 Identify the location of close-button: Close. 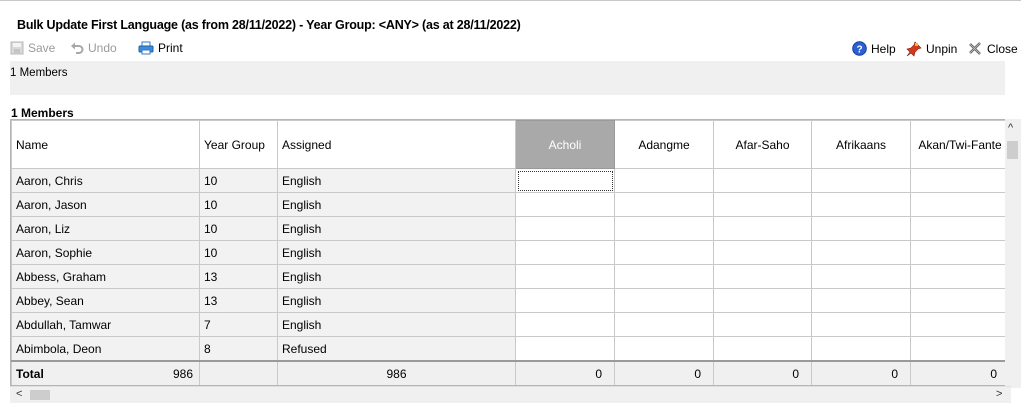
(993, 48).